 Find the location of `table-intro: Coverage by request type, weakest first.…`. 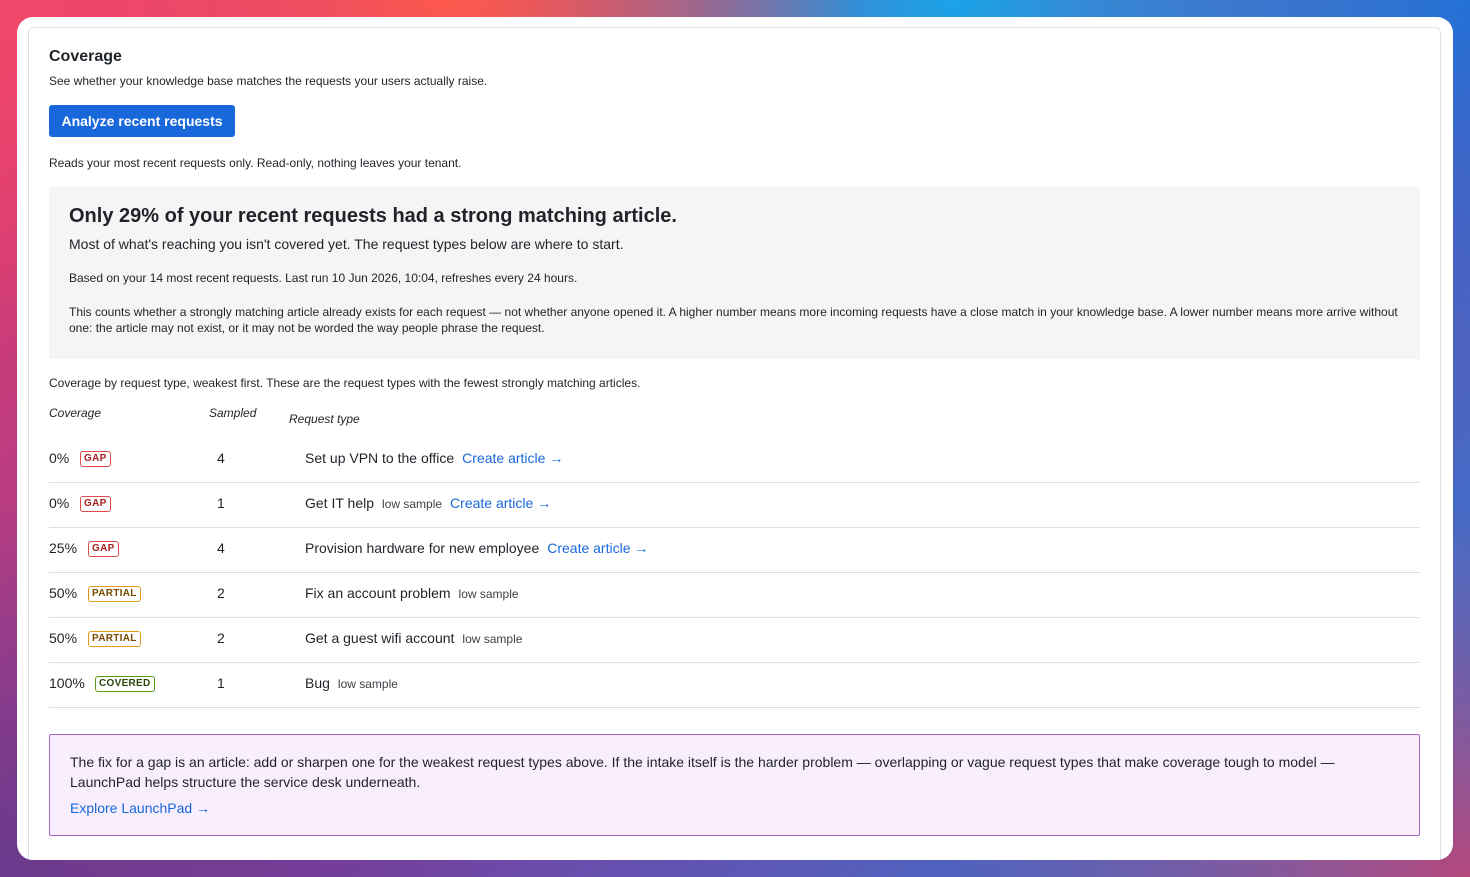

table-intro: Coverage by request type, weakest first.… is located at coordinates (345, 383).